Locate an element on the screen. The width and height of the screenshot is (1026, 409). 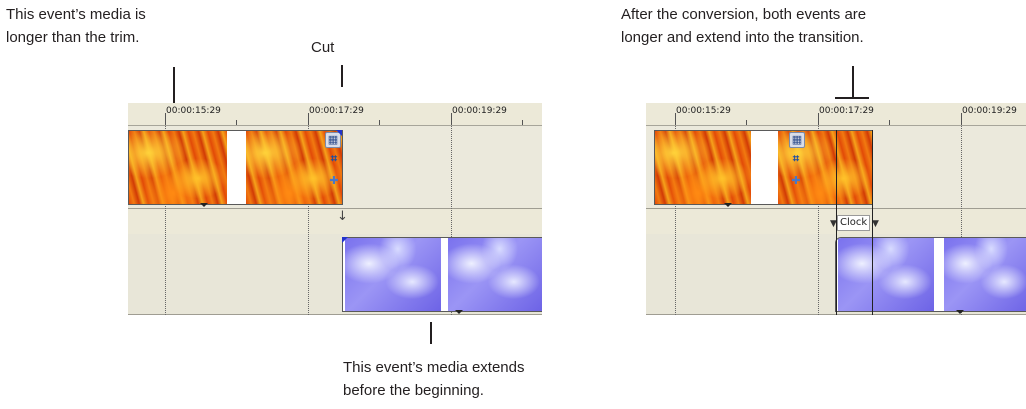
callout-cut: Cut is located at coordinates (322, 47).